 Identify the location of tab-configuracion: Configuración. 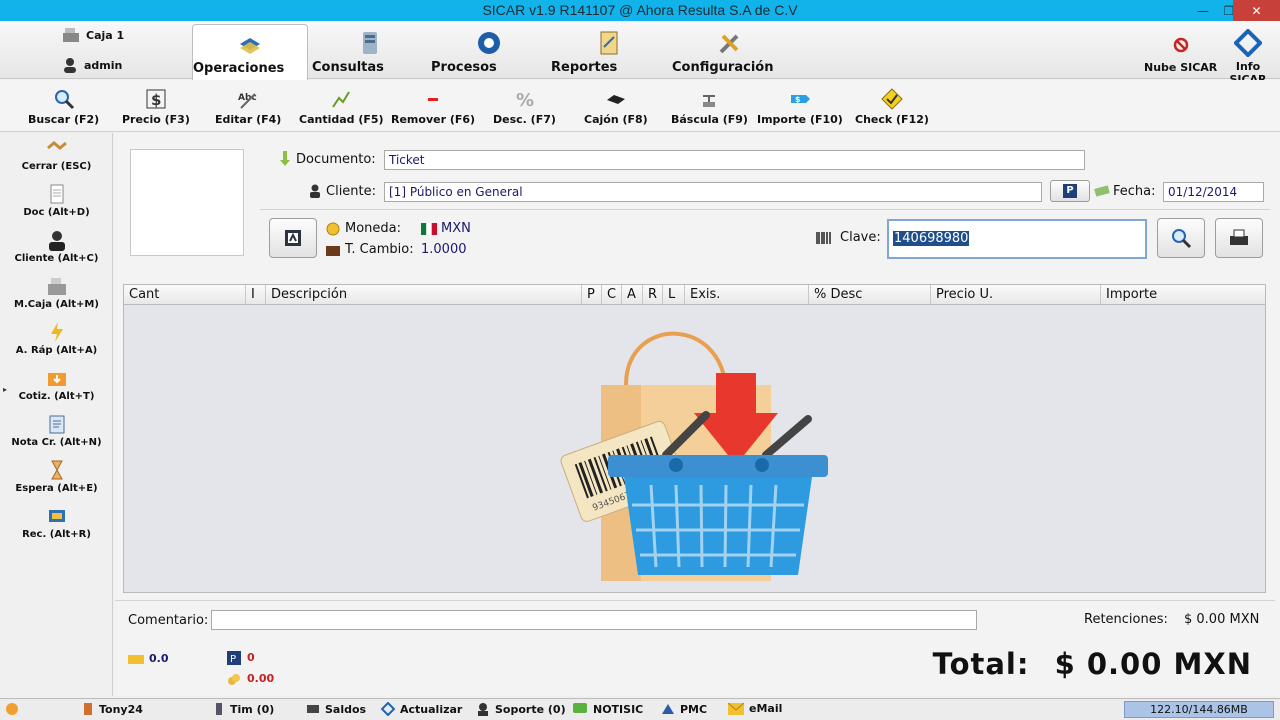
(730, 51).